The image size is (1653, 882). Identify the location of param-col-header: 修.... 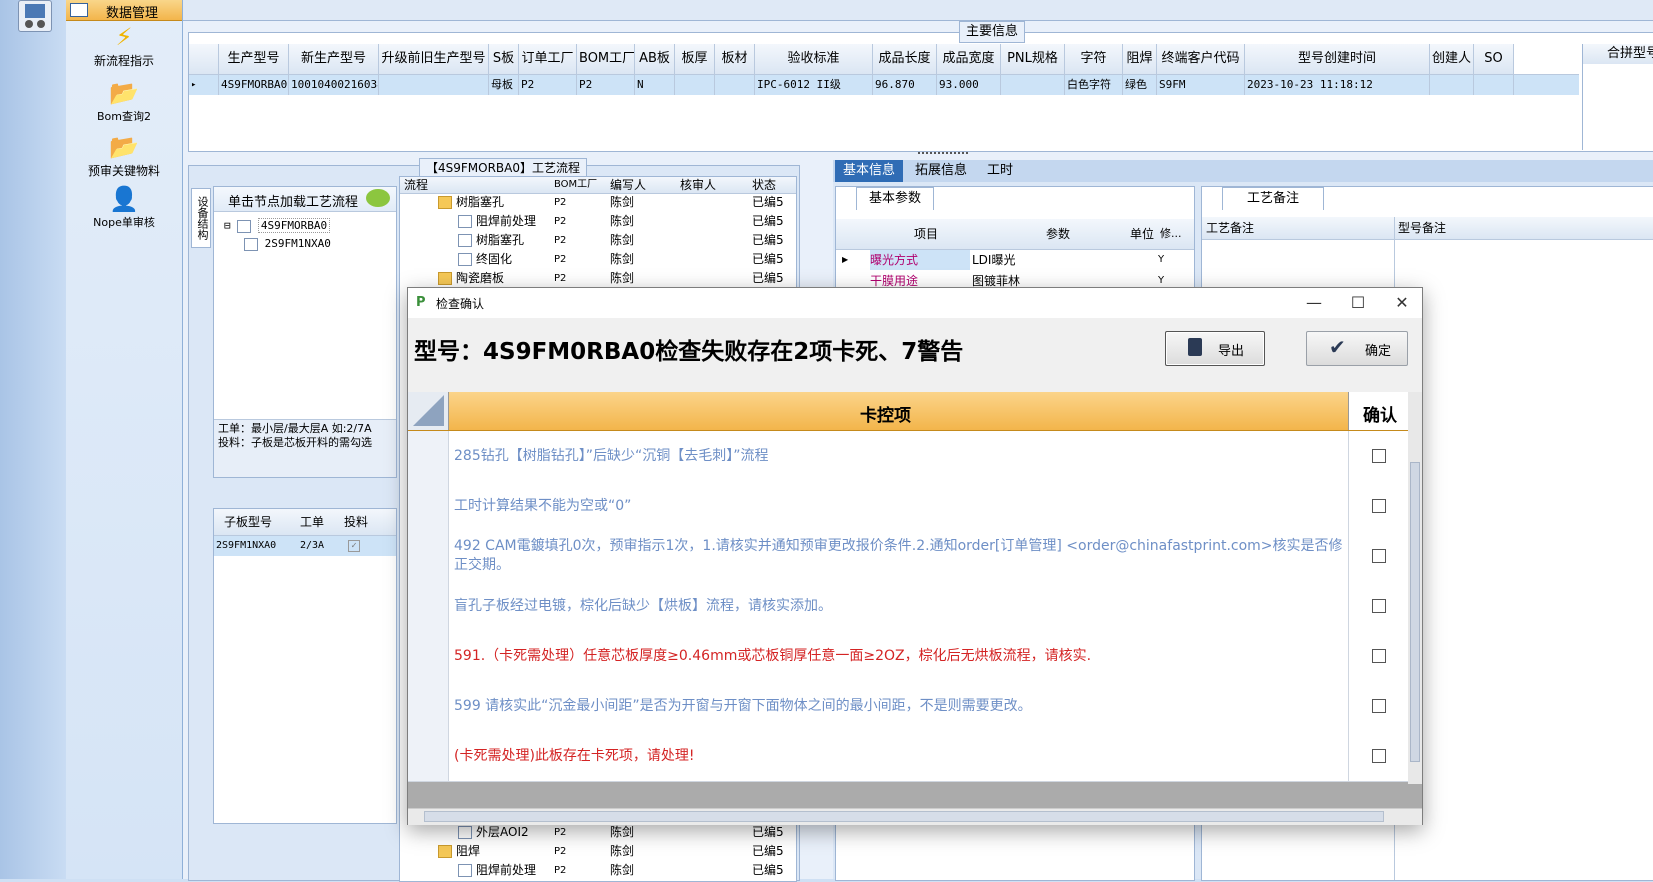
(1171, 233).